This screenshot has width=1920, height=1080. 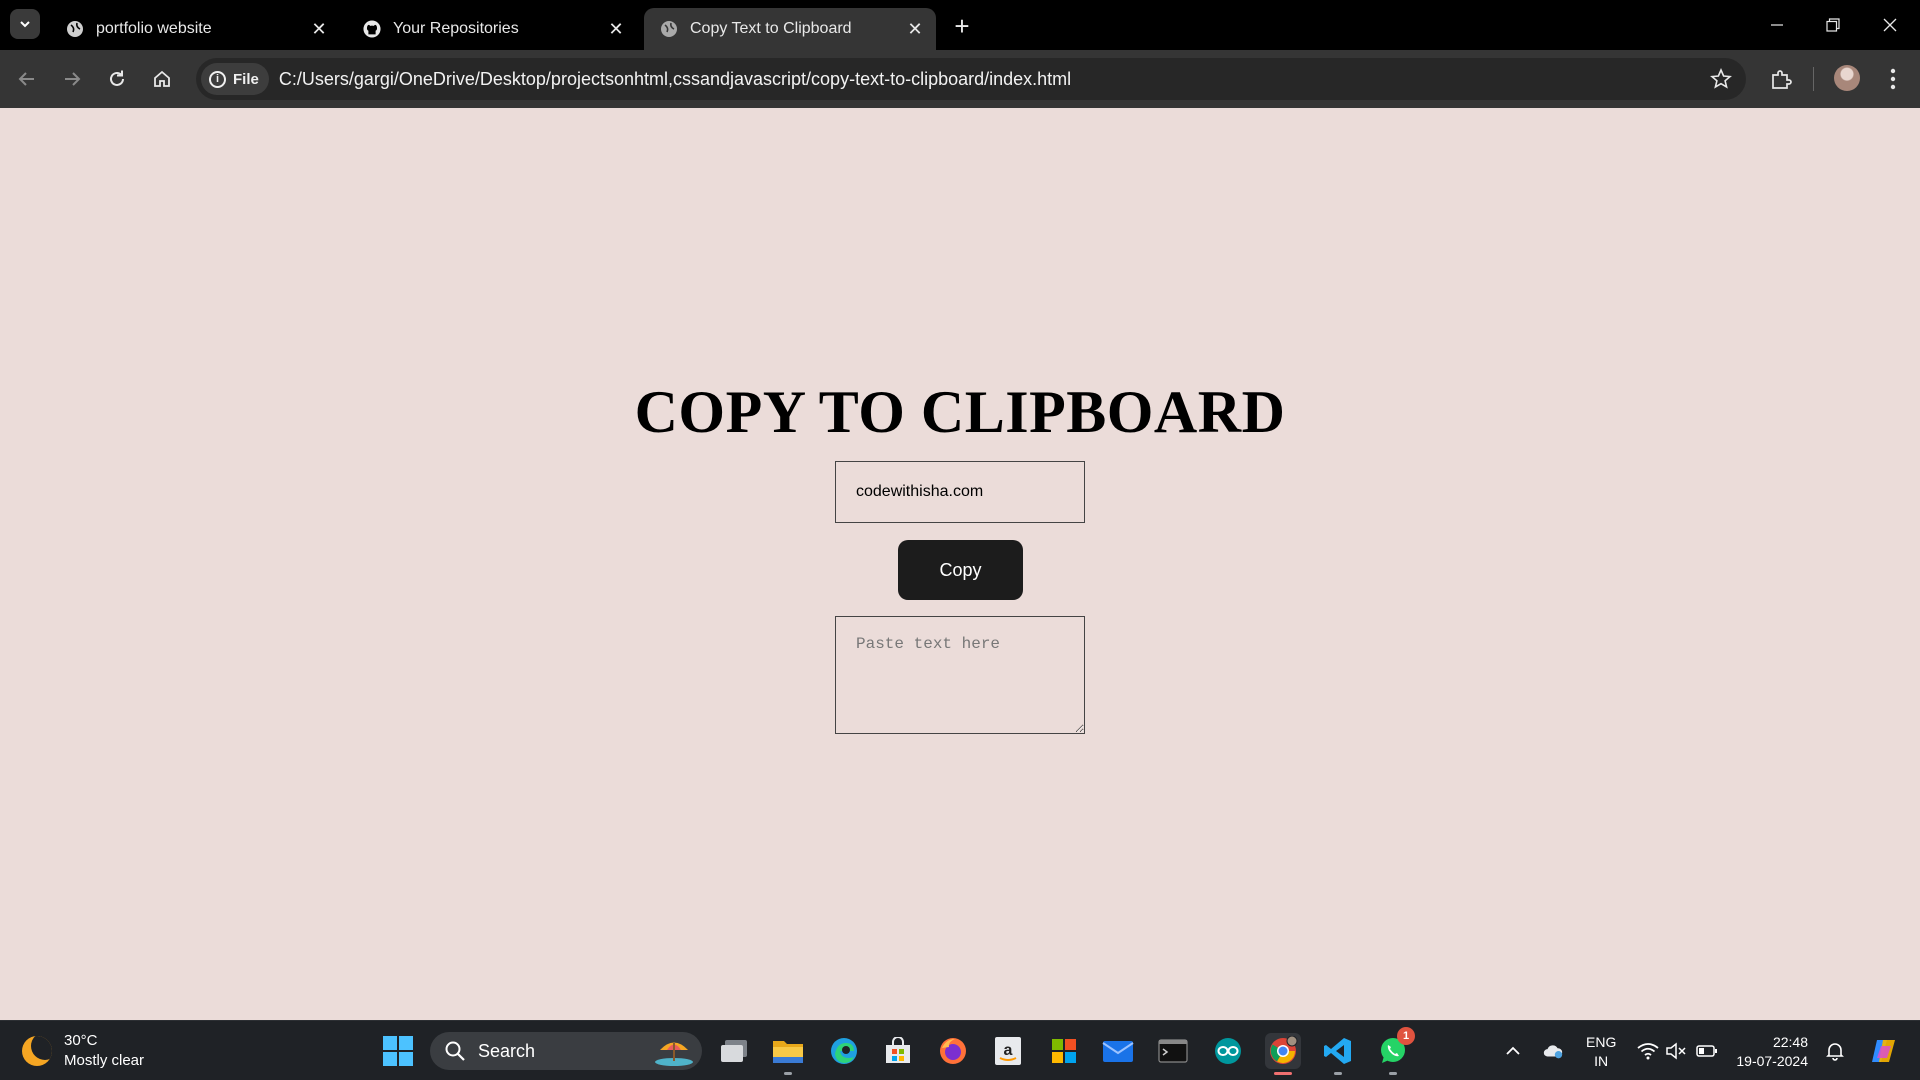 I want to click on reload-button, so click(x=117, y=79).